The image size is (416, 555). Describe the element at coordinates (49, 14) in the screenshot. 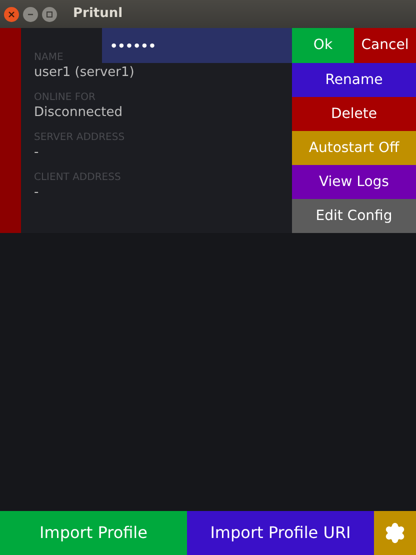

I see `maximize-icon` at that location.